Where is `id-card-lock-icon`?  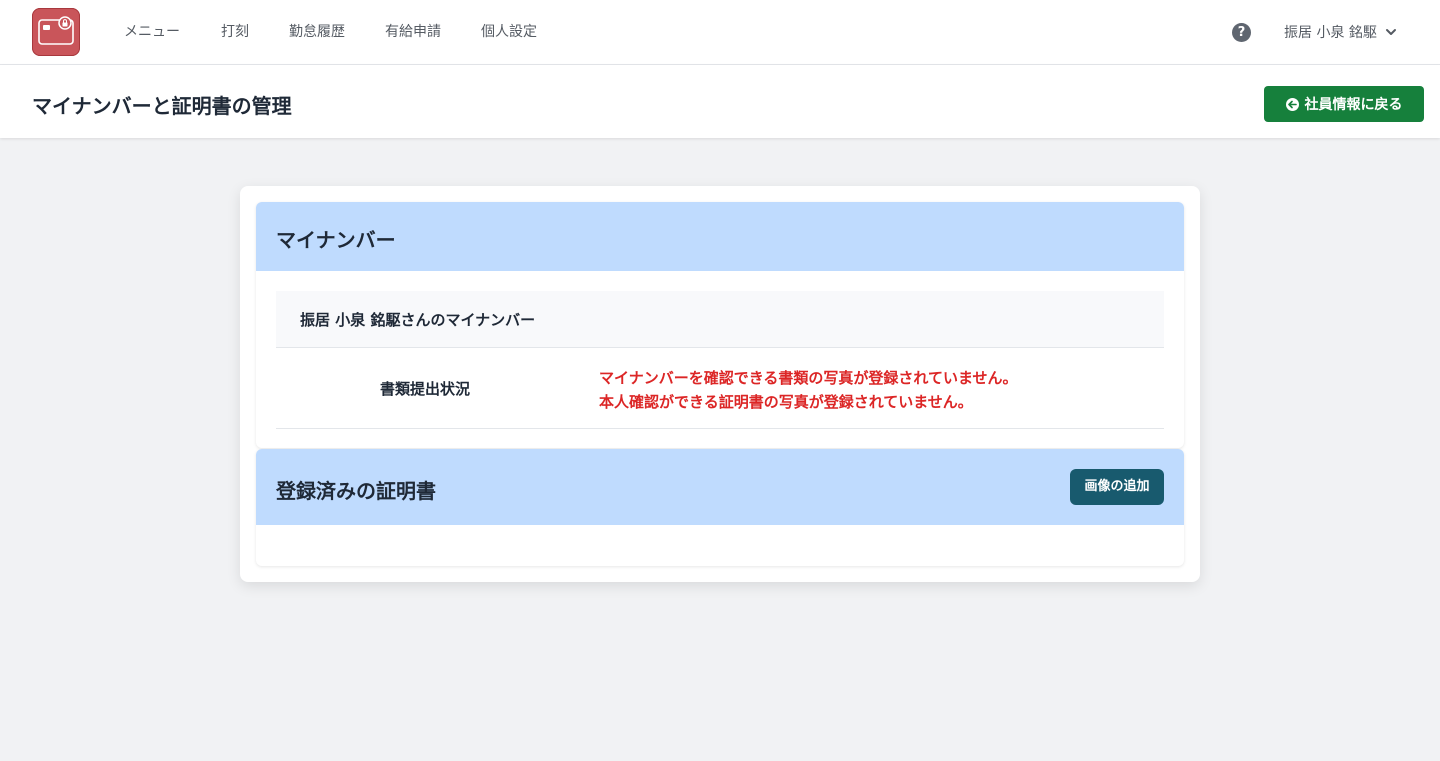 id-card-lock-icon is located at coordinates (56, 30).